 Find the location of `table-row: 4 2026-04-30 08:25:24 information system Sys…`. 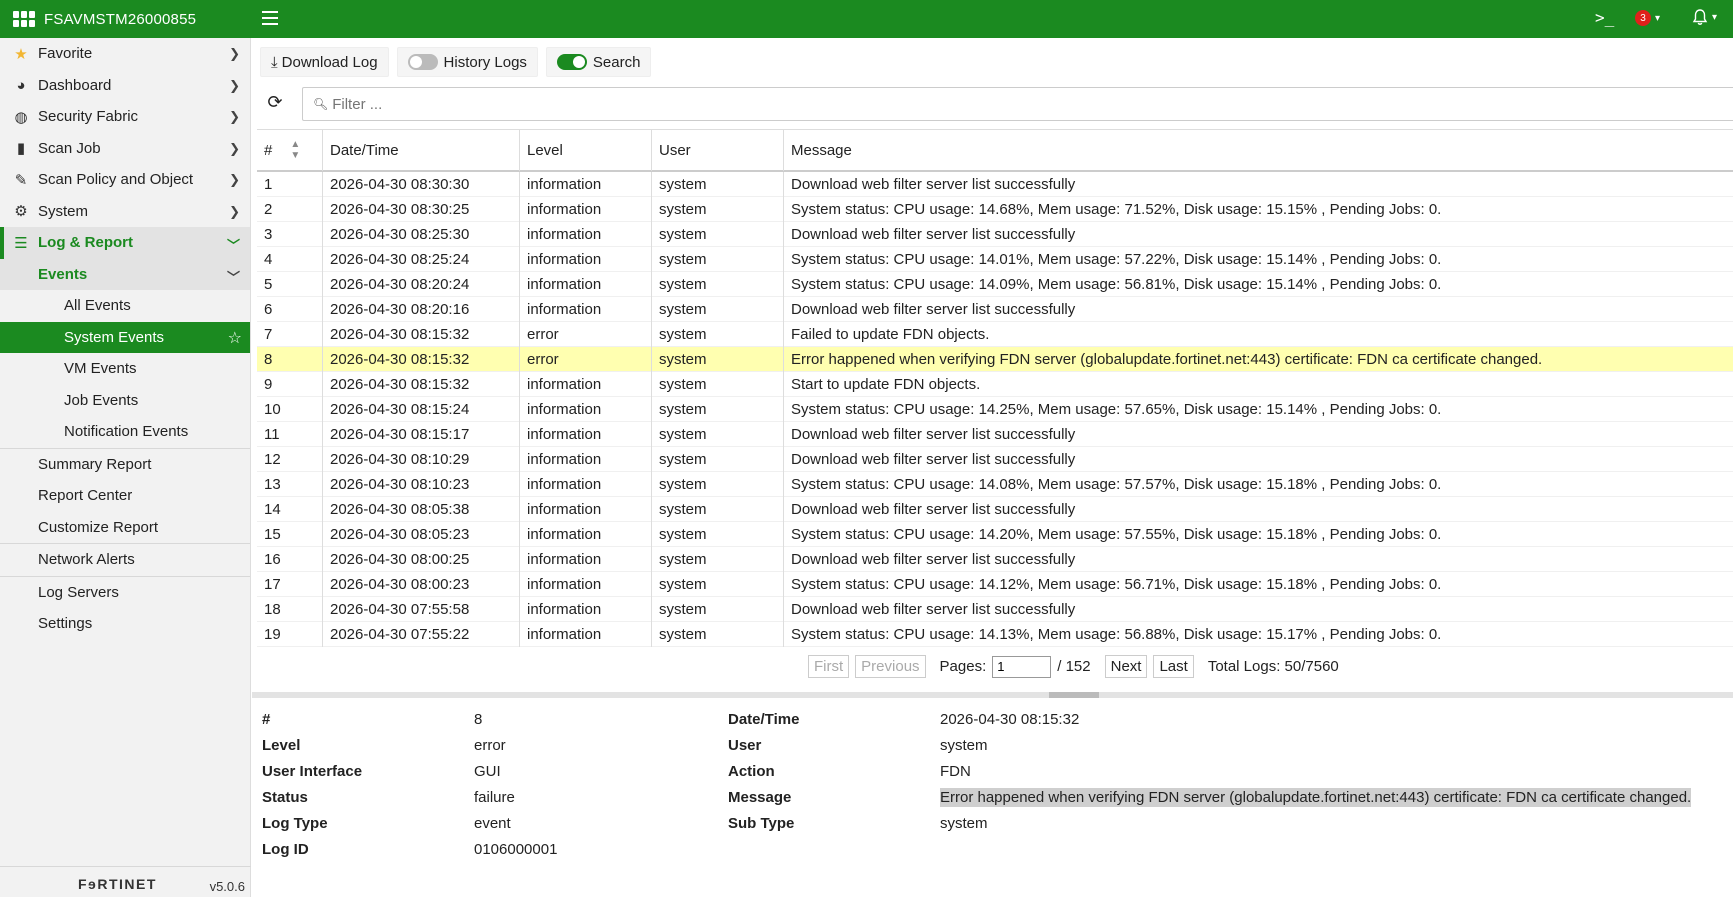

table-row: 4 2026-04-30 08:25:24 information system Sys… is located at coordinates (995, 259).